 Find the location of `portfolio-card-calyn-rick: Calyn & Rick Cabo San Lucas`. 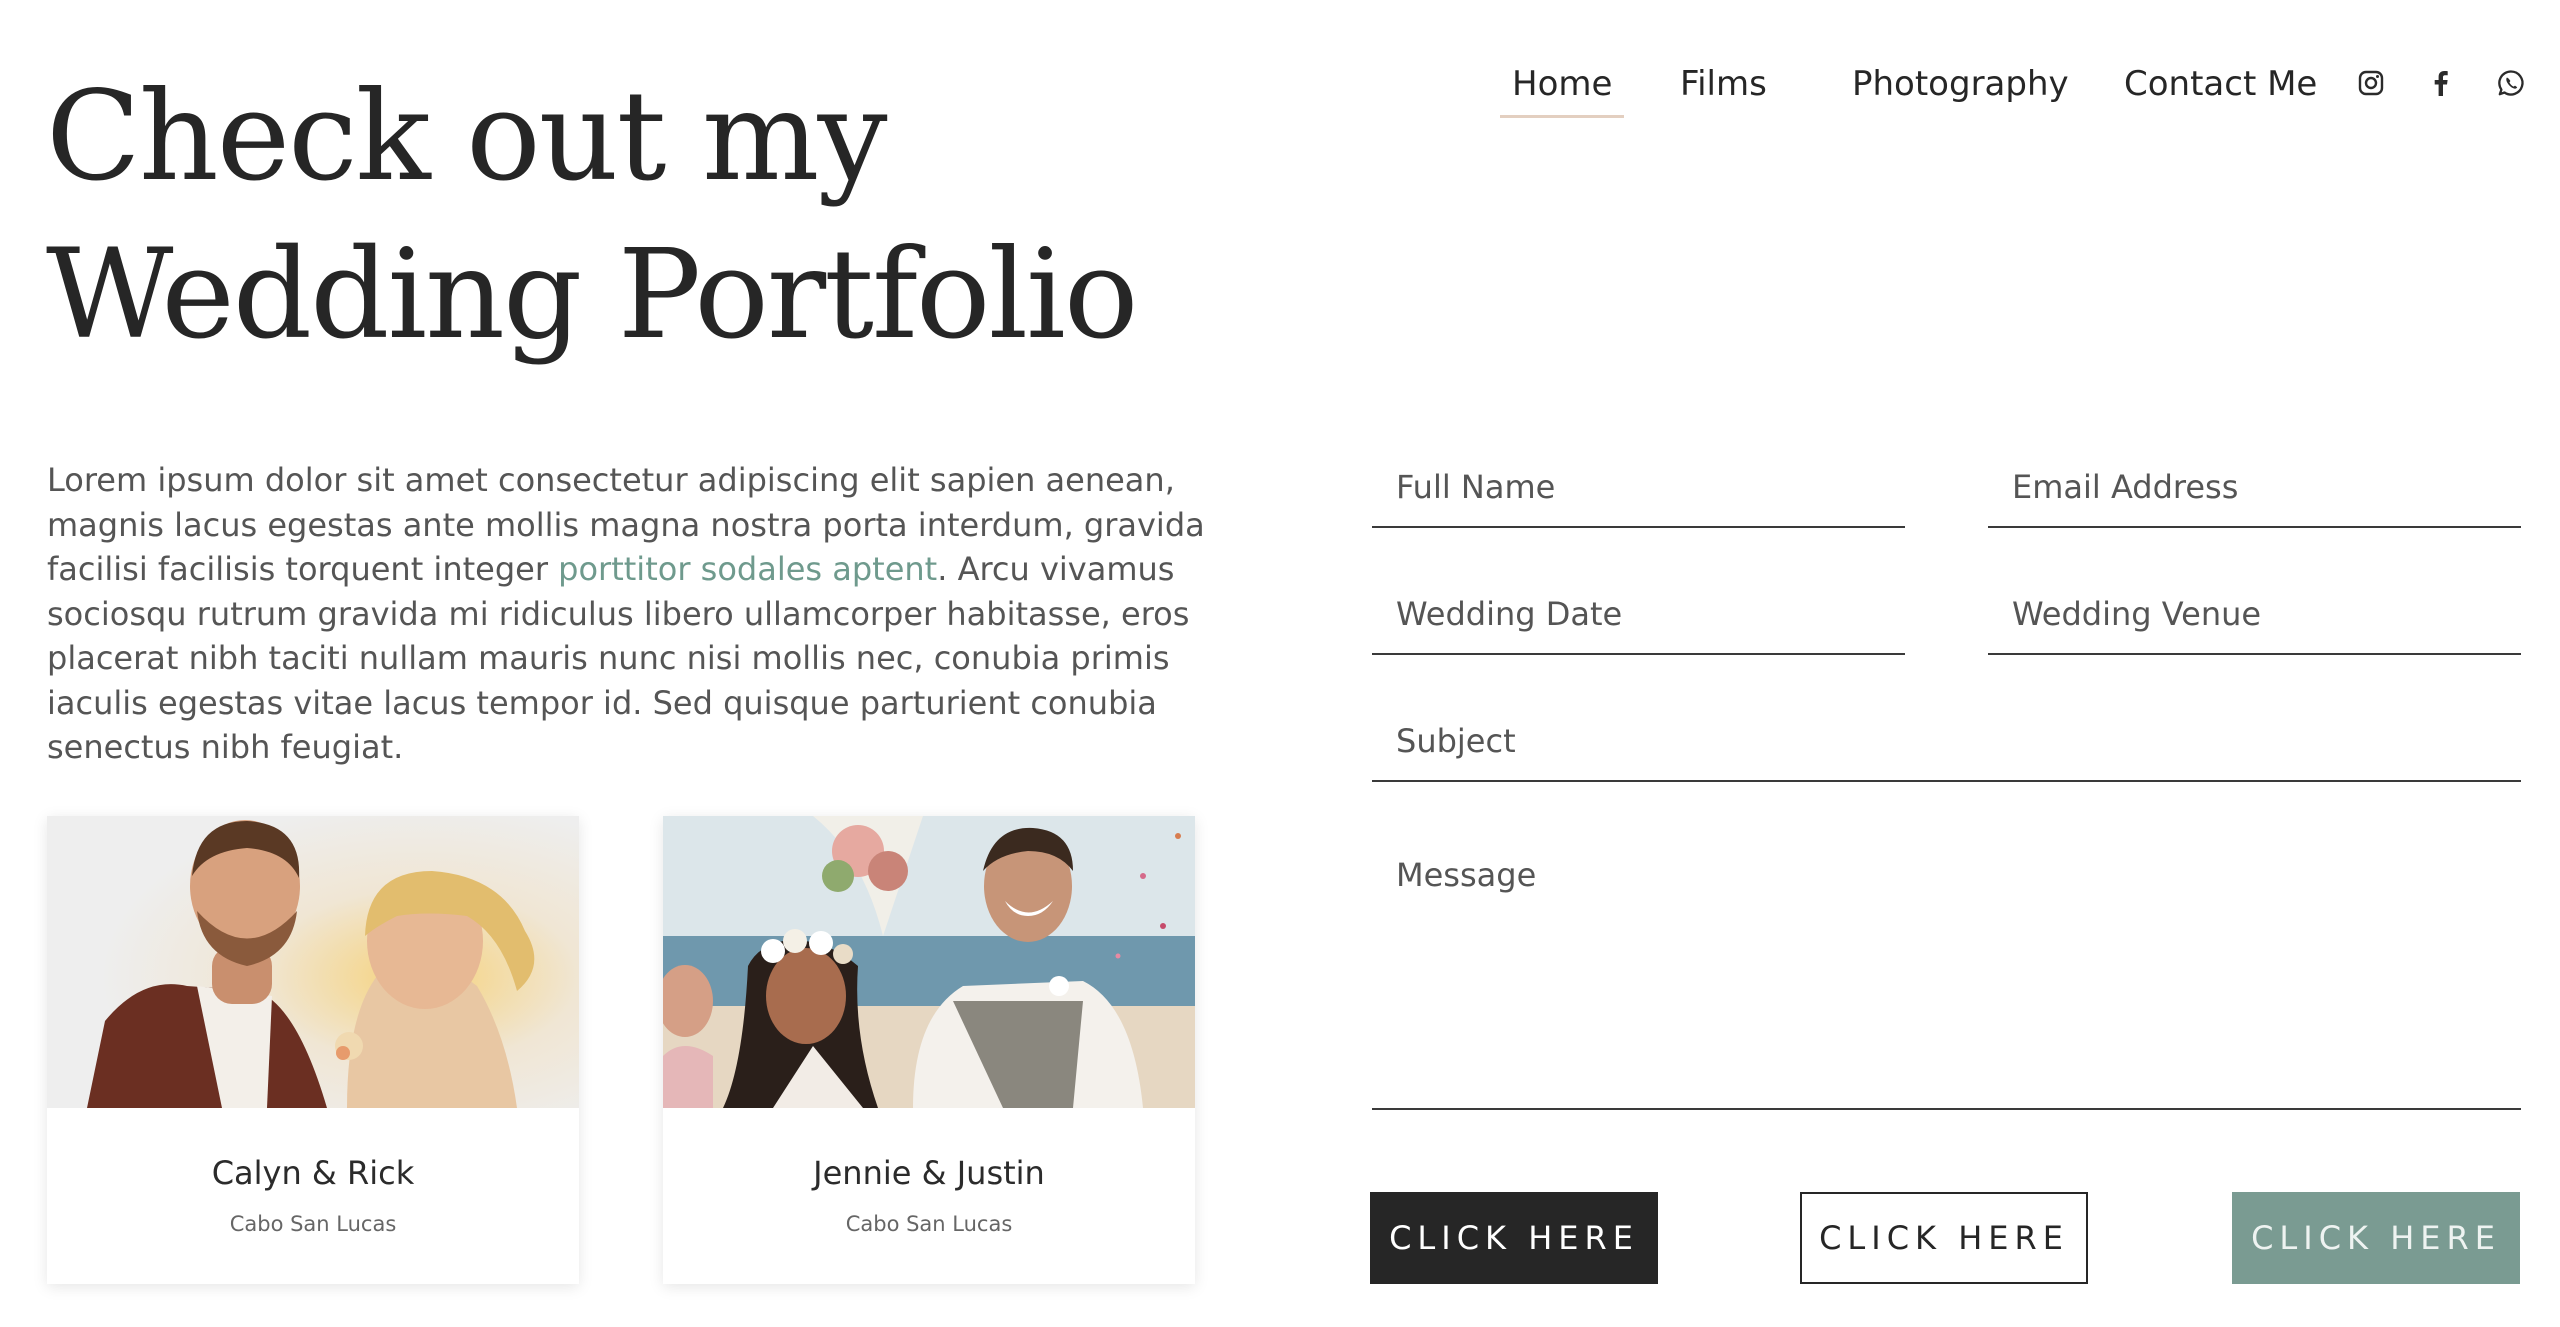

portfolio-card-calyn-rick: Calyn & Rick Cabo San Lucas is located at coordinates (313, 1050).